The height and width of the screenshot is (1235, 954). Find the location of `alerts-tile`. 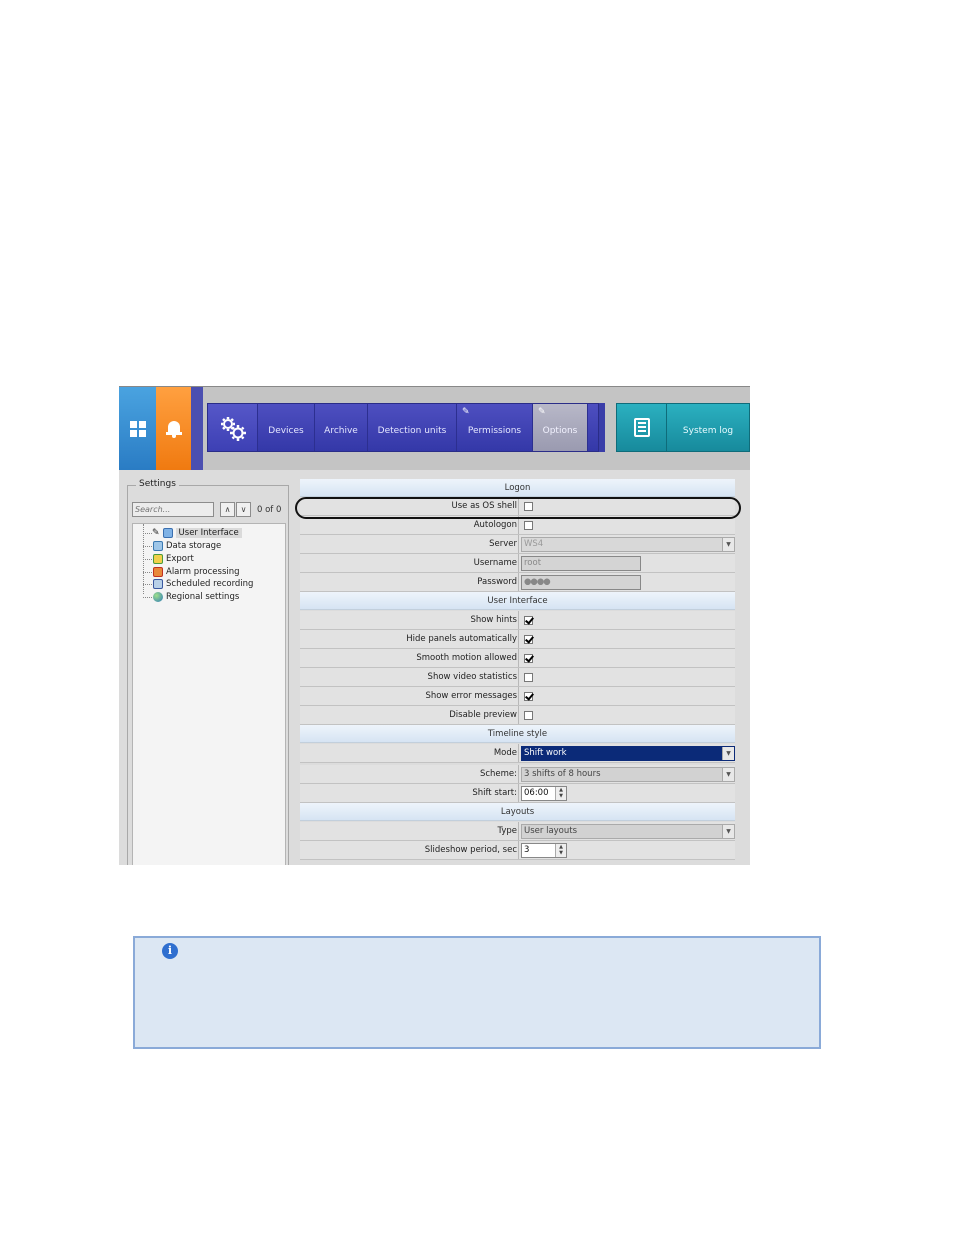

alerts-tile is located at coordinates (173, 428).